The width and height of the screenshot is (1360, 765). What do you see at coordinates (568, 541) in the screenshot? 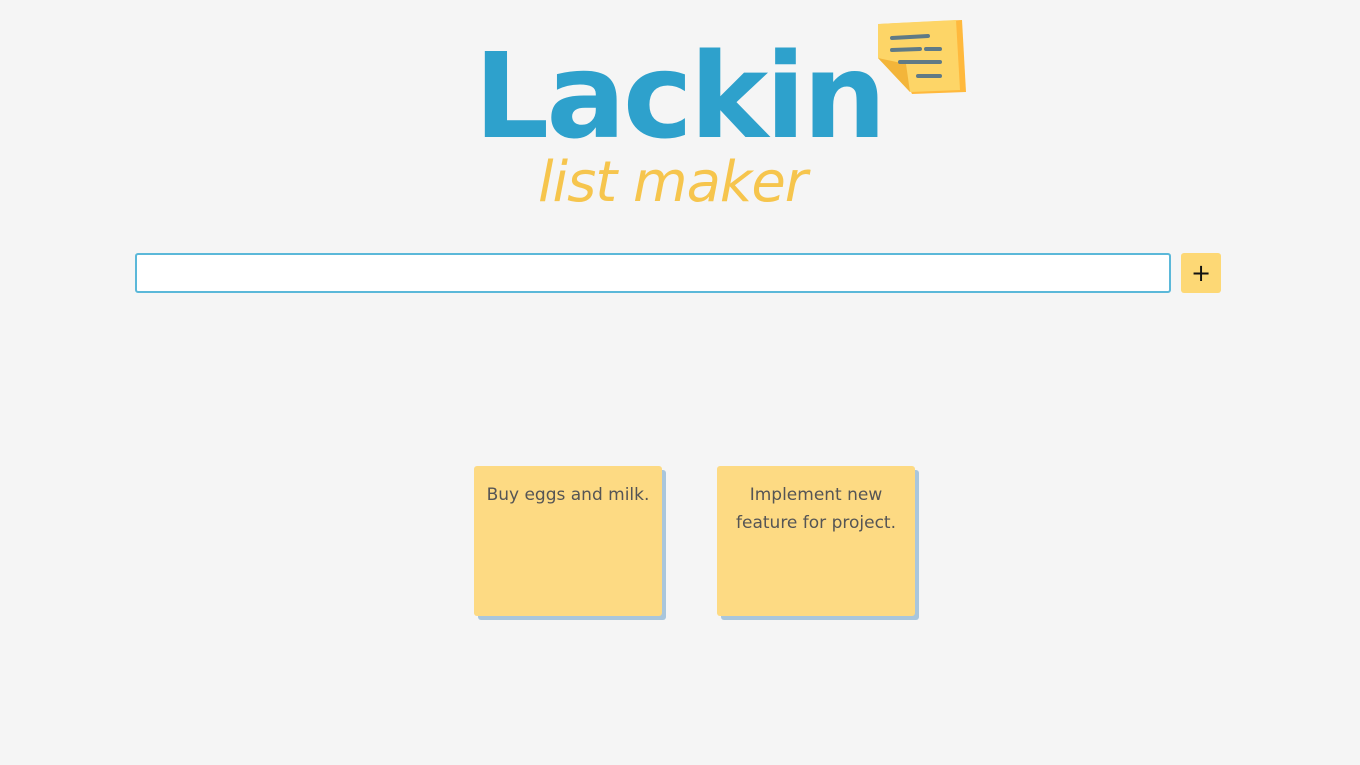
I see `note-card: Buy eggs and milk.` at bounding box center [568, 541].